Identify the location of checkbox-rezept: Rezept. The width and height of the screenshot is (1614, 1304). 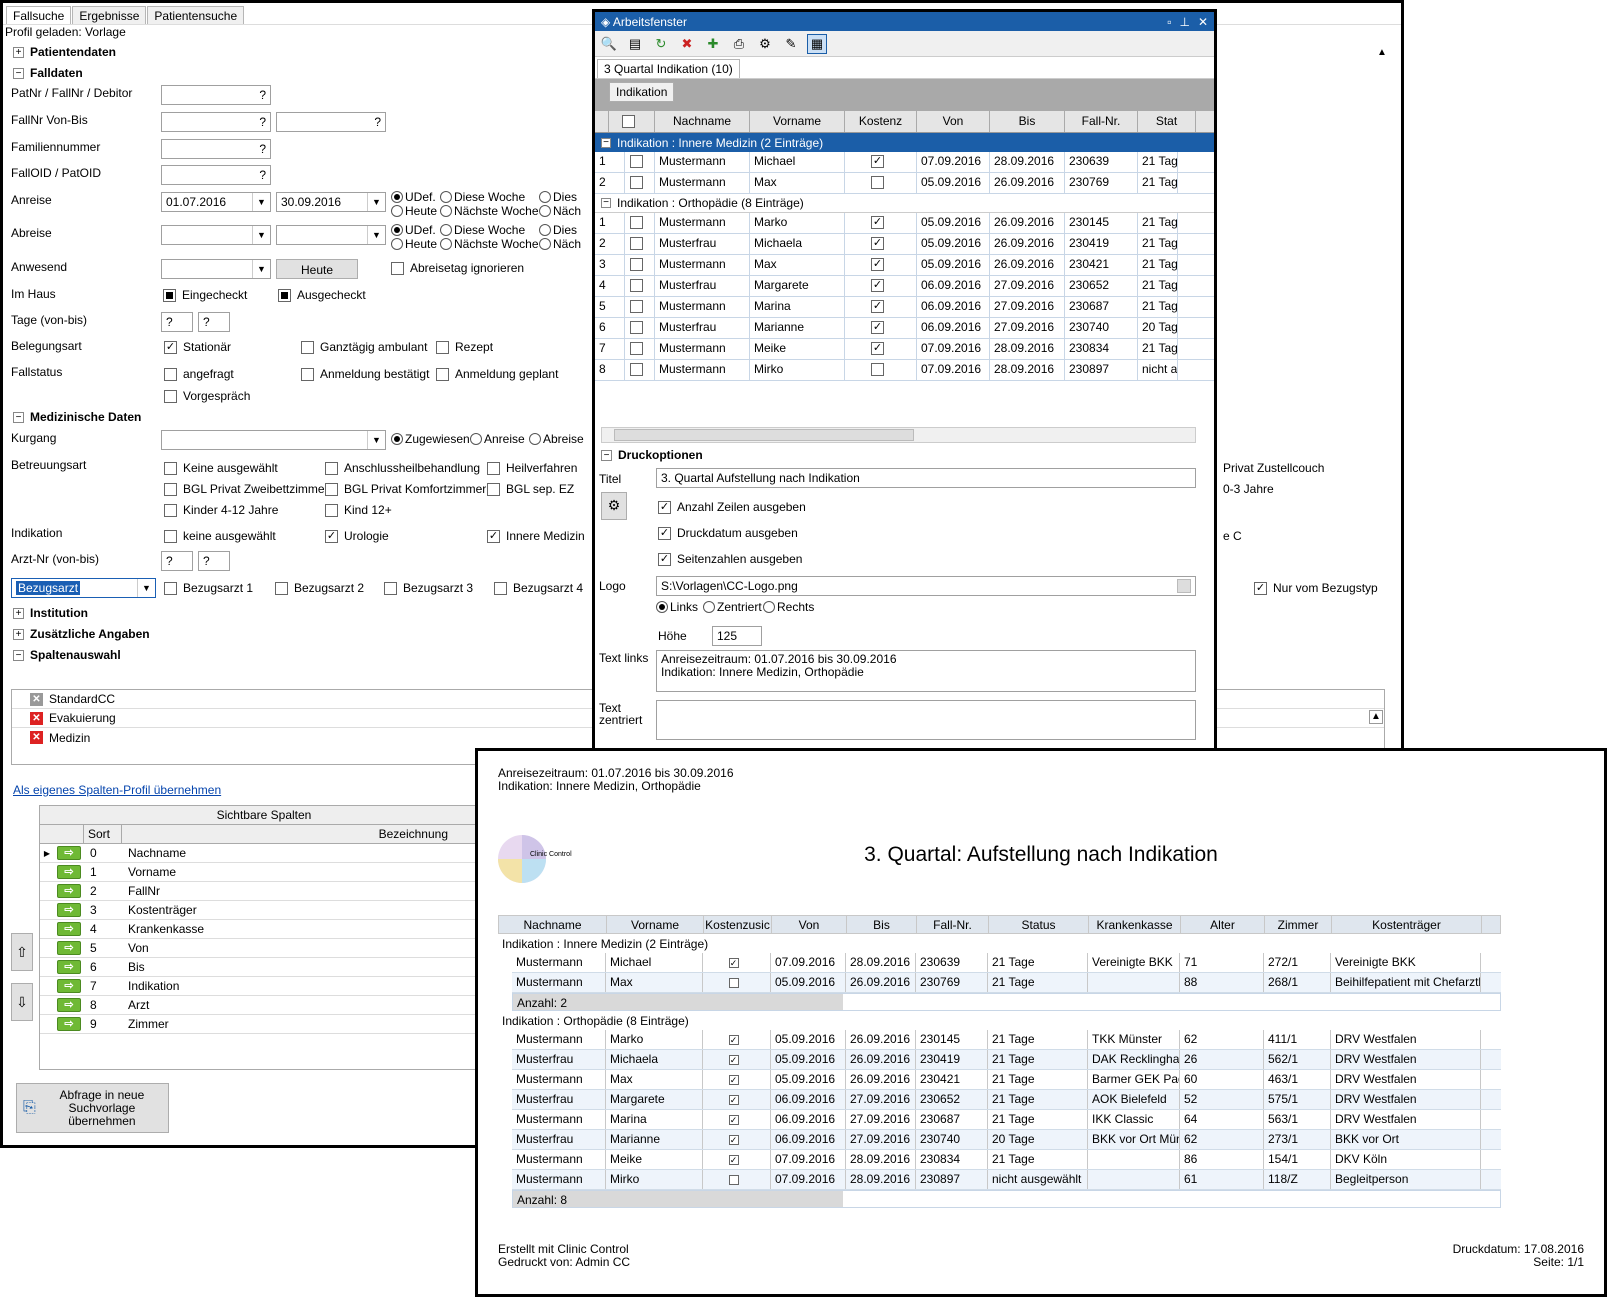
(464, 347).